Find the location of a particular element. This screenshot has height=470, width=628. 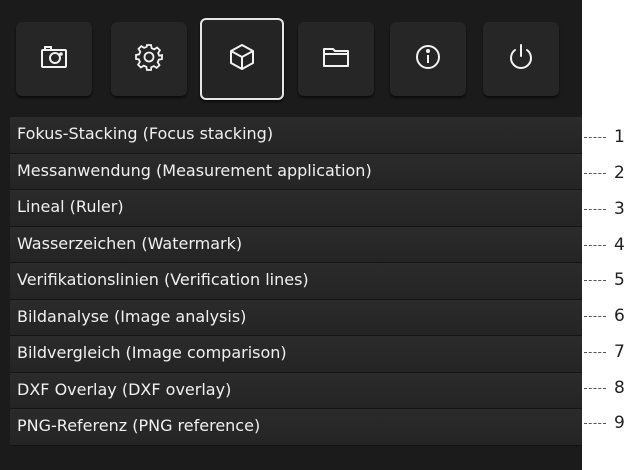

menu-item-label: Wasserzeichen (Watermark) is located at coordinates (130, 243).